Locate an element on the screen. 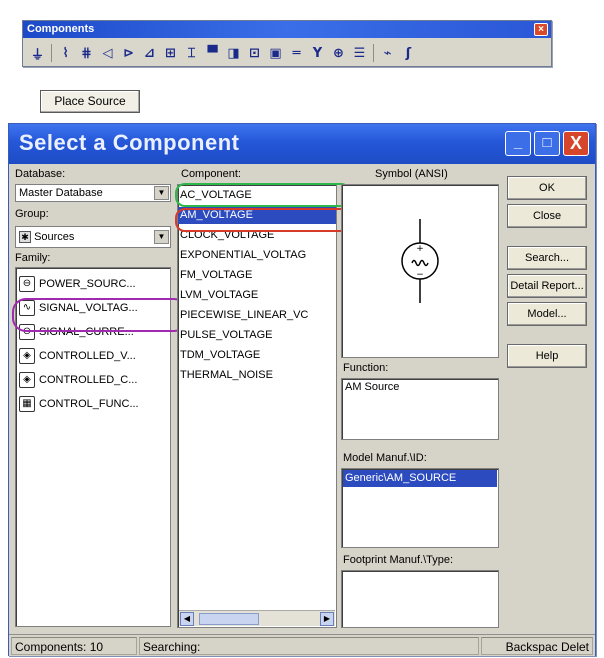 Image resolution: width=604 pixels, height=658 pixels. controlled-voltage-icon: ◈ is located at coordinates (27, 356).